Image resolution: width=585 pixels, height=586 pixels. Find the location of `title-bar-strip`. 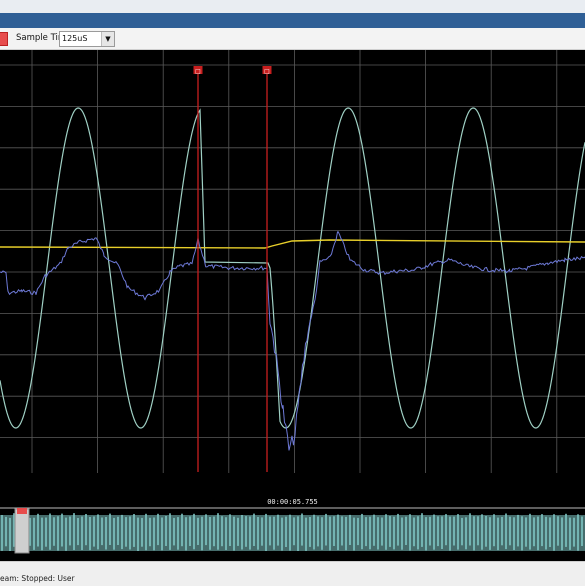

title-bar-strip is located at coordinates (292, 20).